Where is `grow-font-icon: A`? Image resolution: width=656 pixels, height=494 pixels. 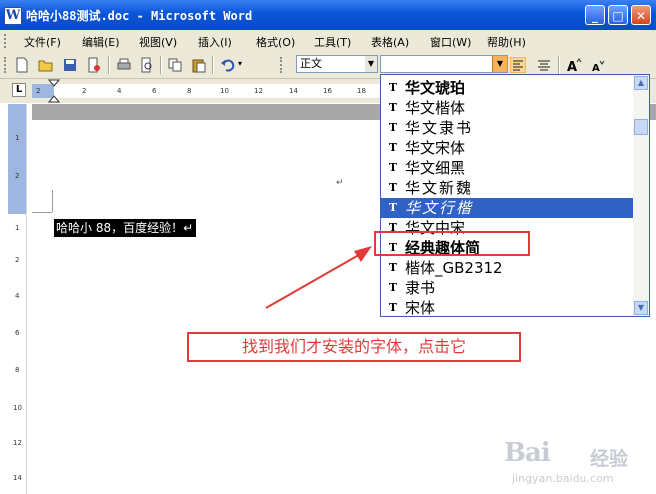
grow-font-icon: A is located at coordinates (574, 65).